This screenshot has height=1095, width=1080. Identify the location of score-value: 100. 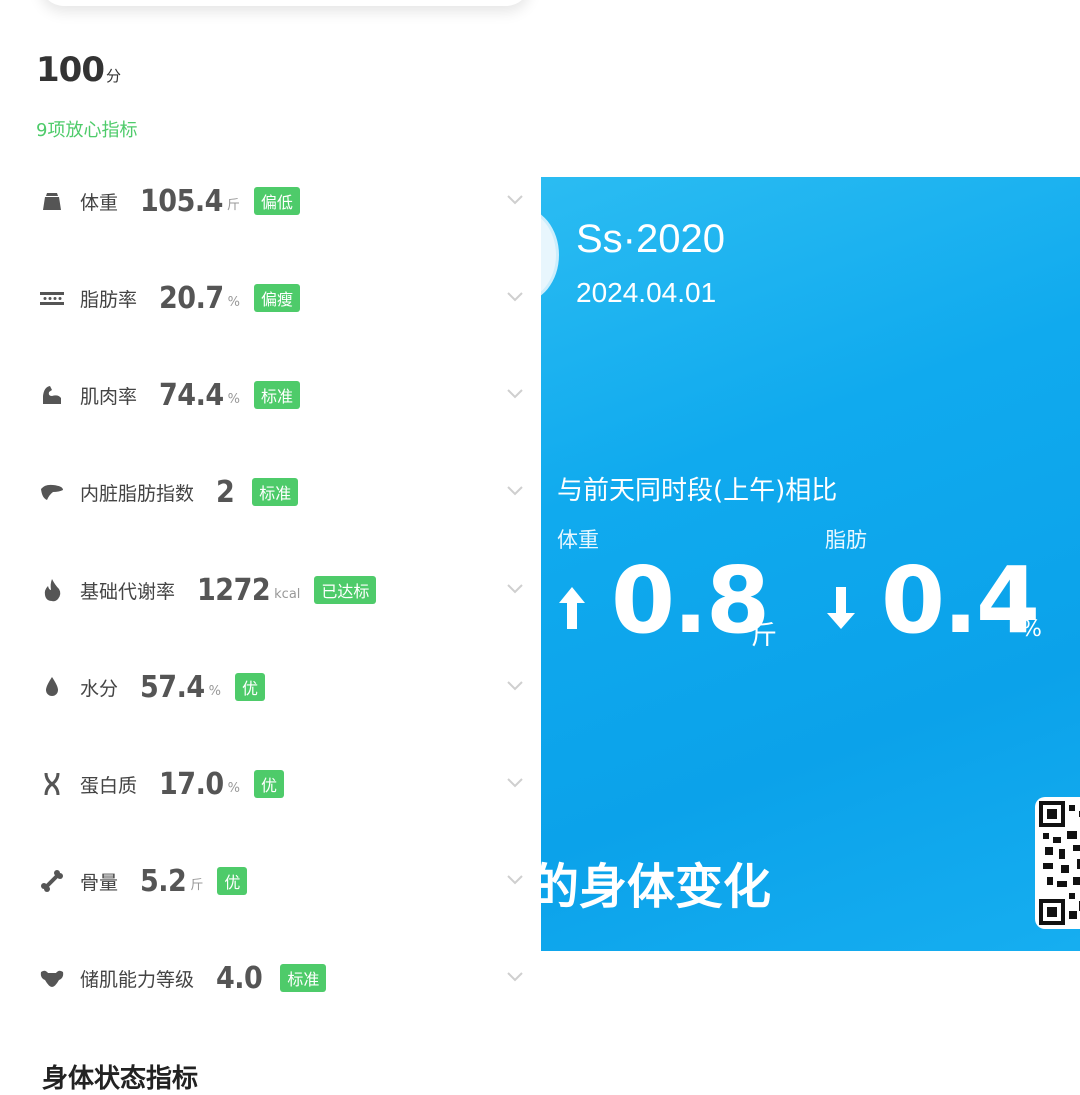
(70, 70).